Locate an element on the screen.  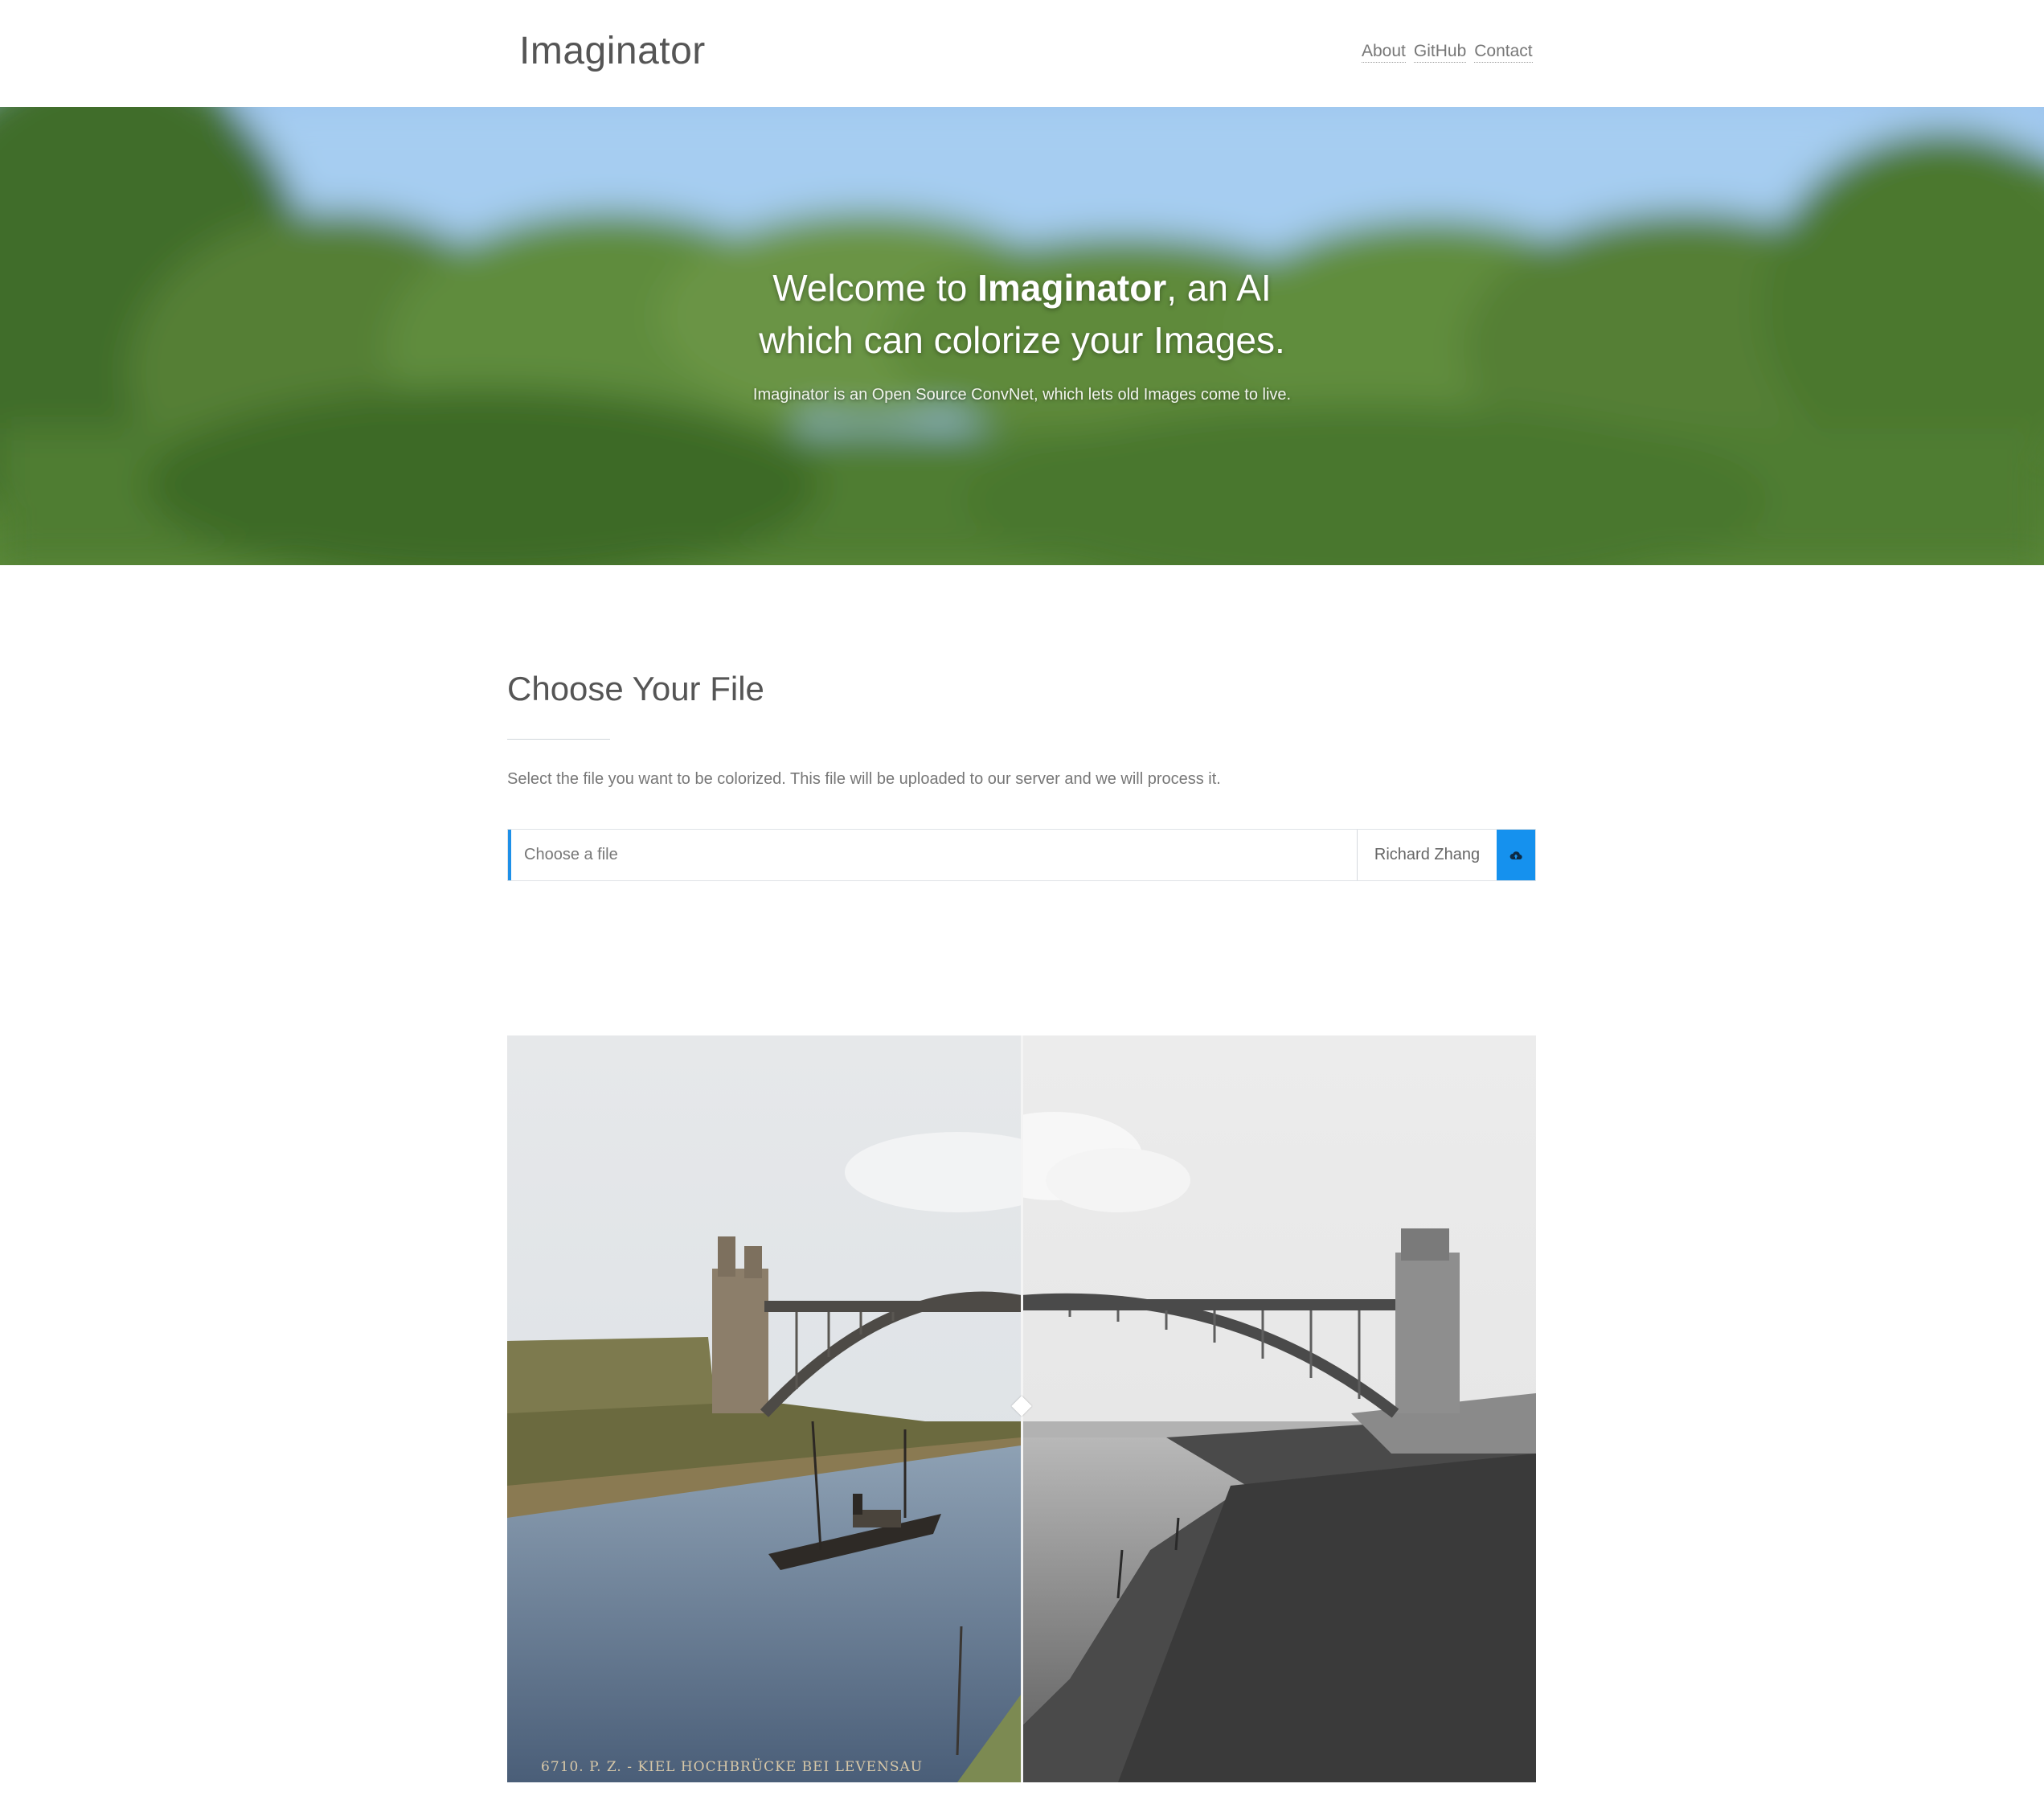
hero-title-suffix: , an AI is located at coordinates (1219, 288).